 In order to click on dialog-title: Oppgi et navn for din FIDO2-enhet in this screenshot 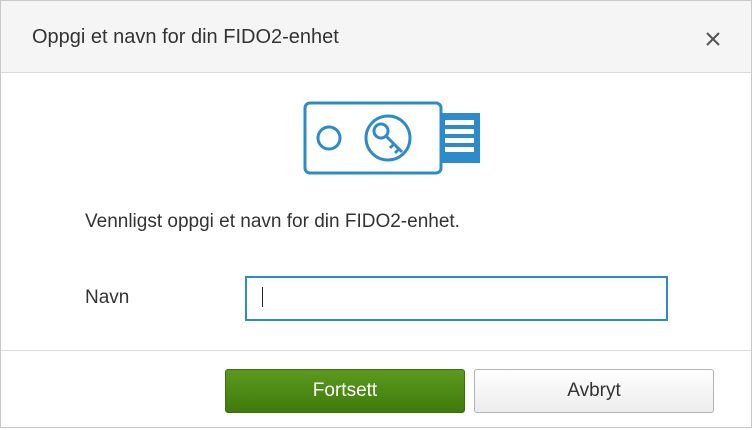, I will do `click(185, 37)`.